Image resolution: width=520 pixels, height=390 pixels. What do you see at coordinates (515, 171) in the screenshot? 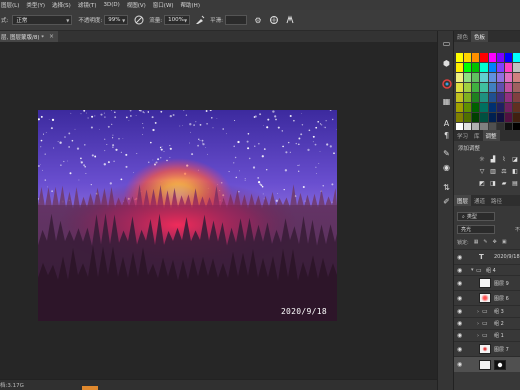
I see `black-white-icon: ◧` at bounding box center [515, 171].